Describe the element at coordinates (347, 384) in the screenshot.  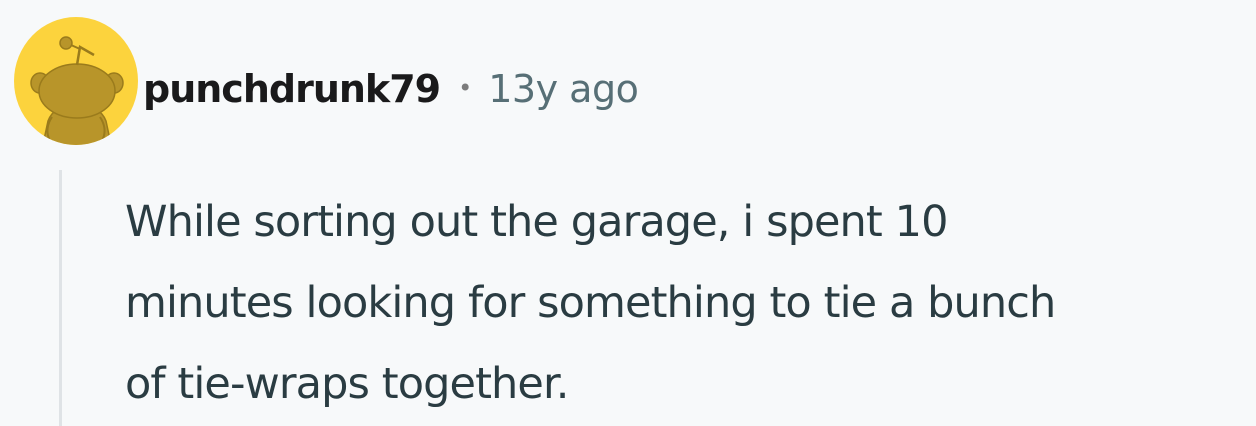
I see `comment-body-line: of tie-wraps together.` at that location.